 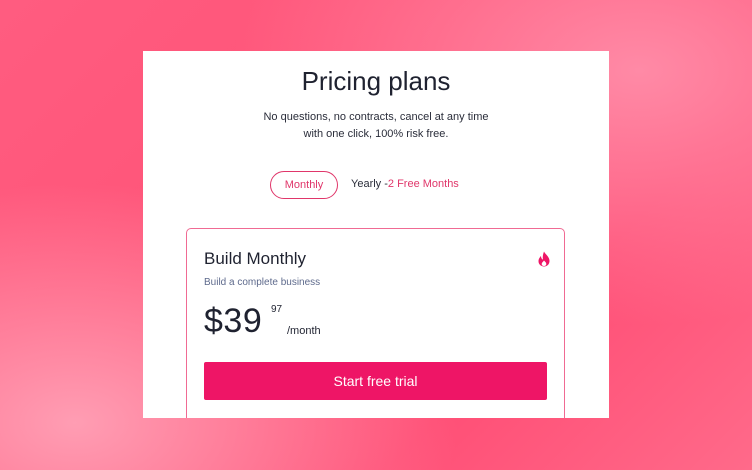 I want to click on billing-toggle-yearly-label: Yearly -, so click(x=369, y=184).